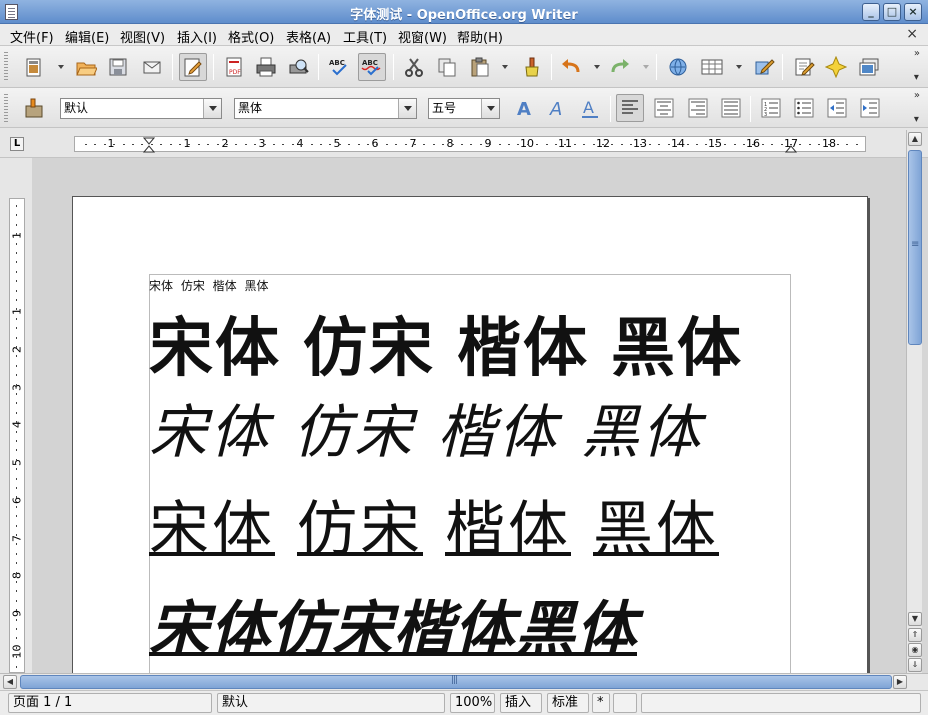 The image size is (928, 715). Describe the element at coordinates (393, 624) in the screenshot. I see `bold-italic-underline-sample-line: 宋体仿宋楷体黑体` at that location.